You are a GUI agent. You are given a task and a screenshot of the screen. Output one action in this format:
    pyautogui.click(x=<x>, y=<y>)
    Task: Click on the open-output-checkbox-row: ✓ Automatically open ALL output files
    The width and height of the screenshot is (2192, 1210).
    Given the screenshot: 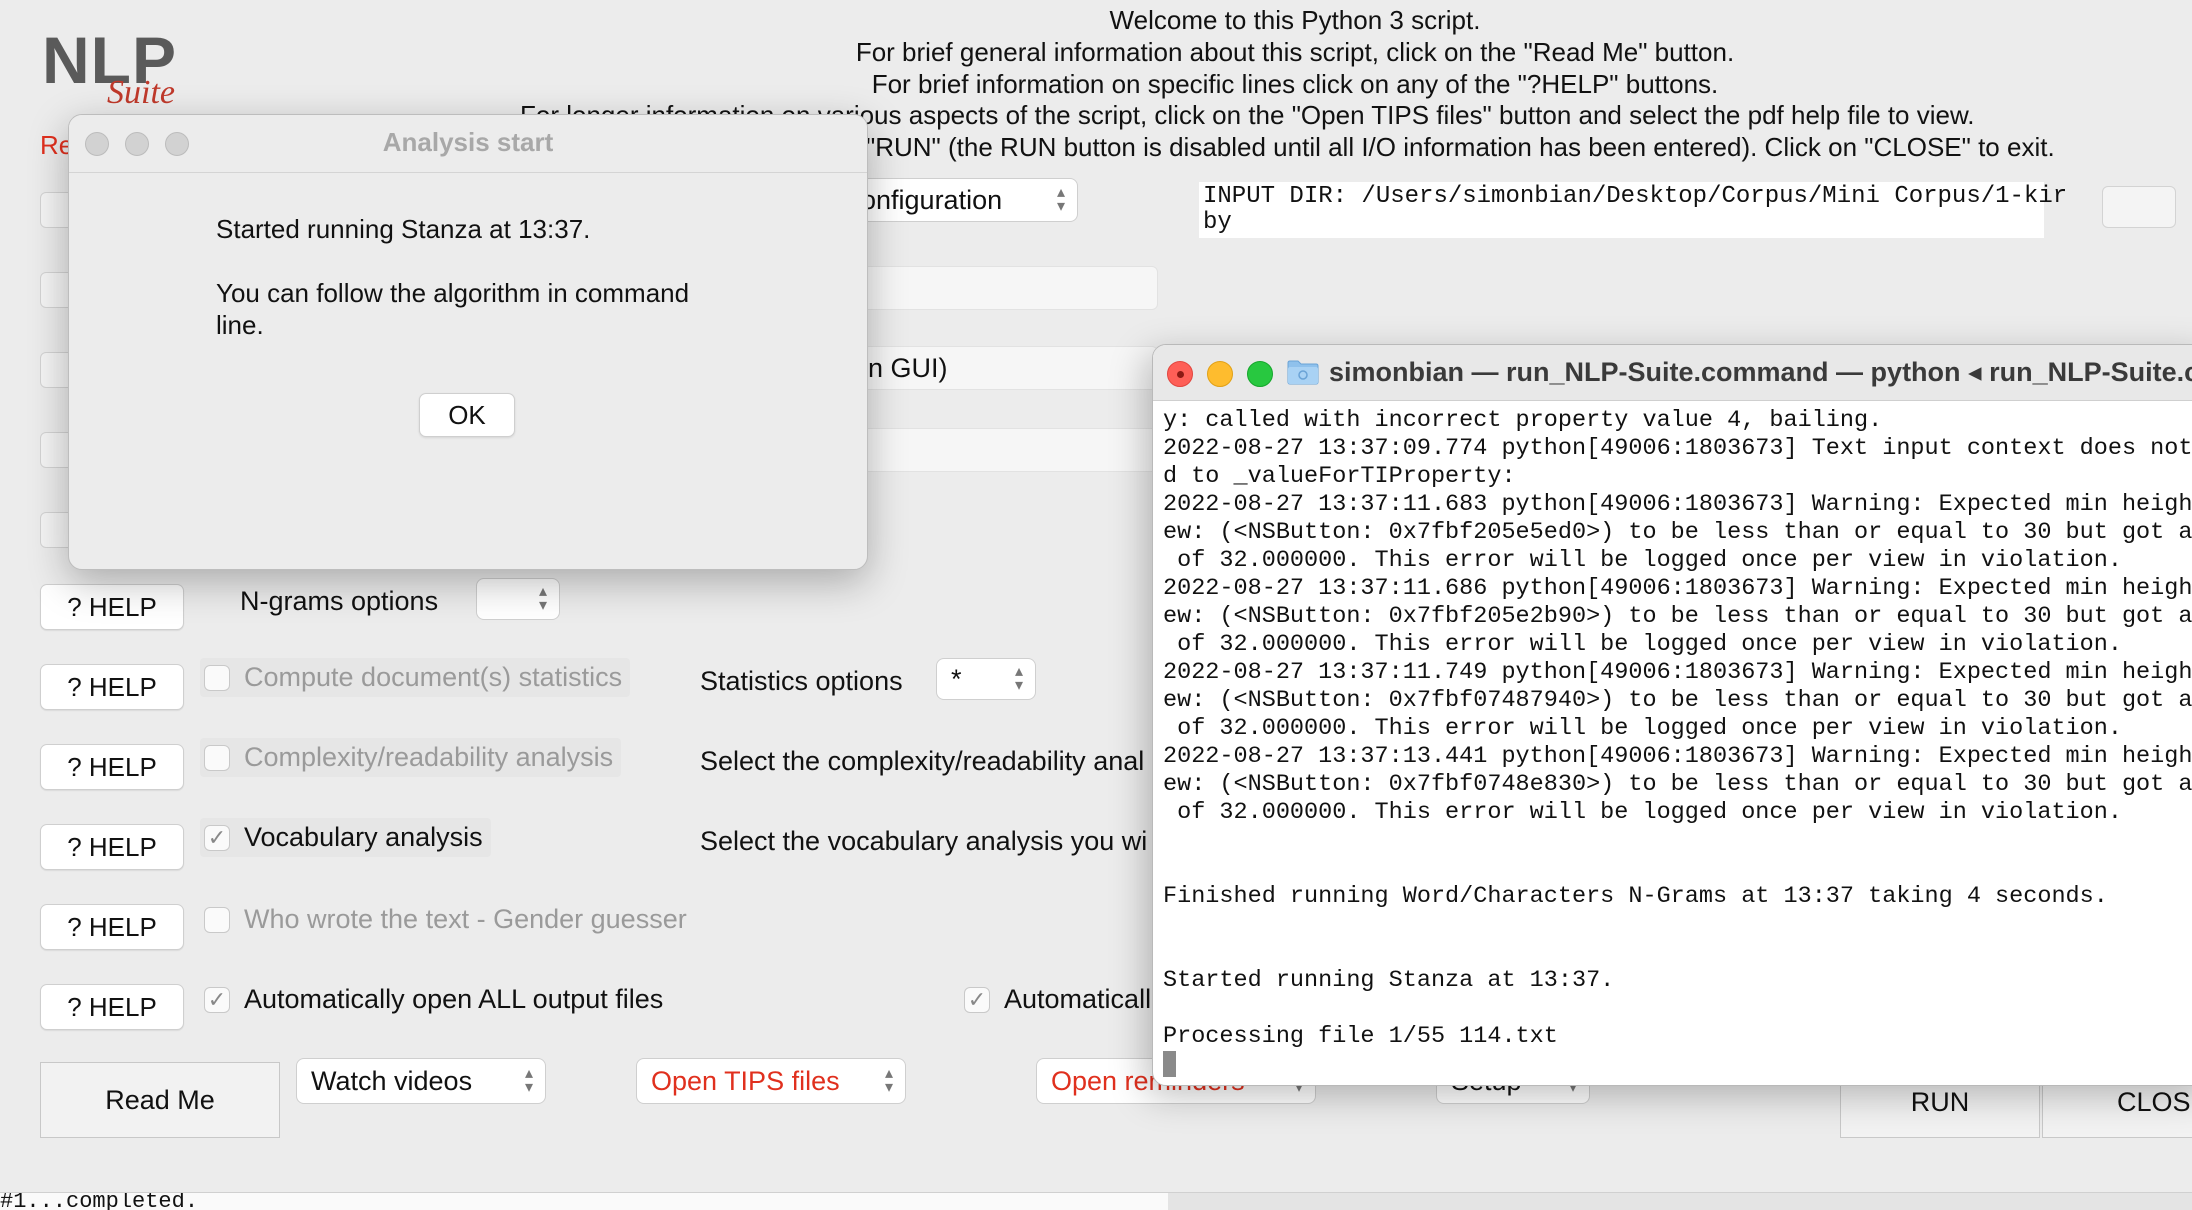 What is the action you would take?
    pyautogui.click(x=433, y=999)
    